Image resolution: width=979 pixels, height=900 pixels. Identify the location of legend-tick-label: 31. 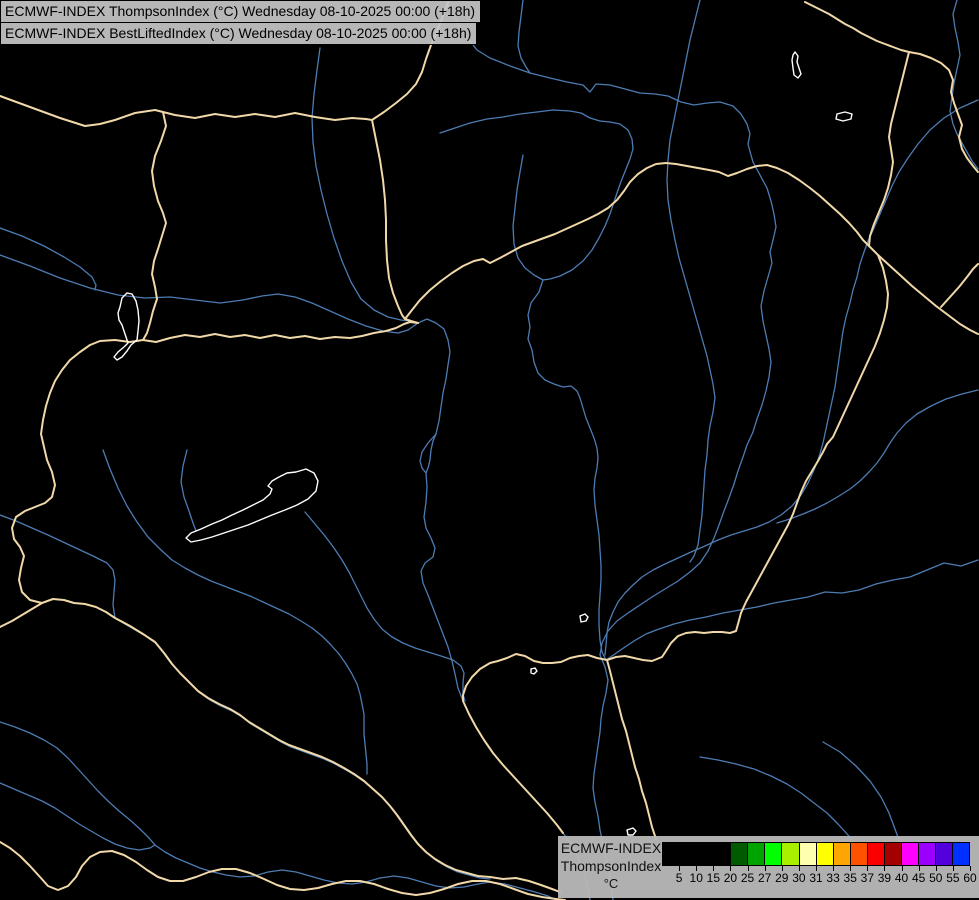
(816, 878).